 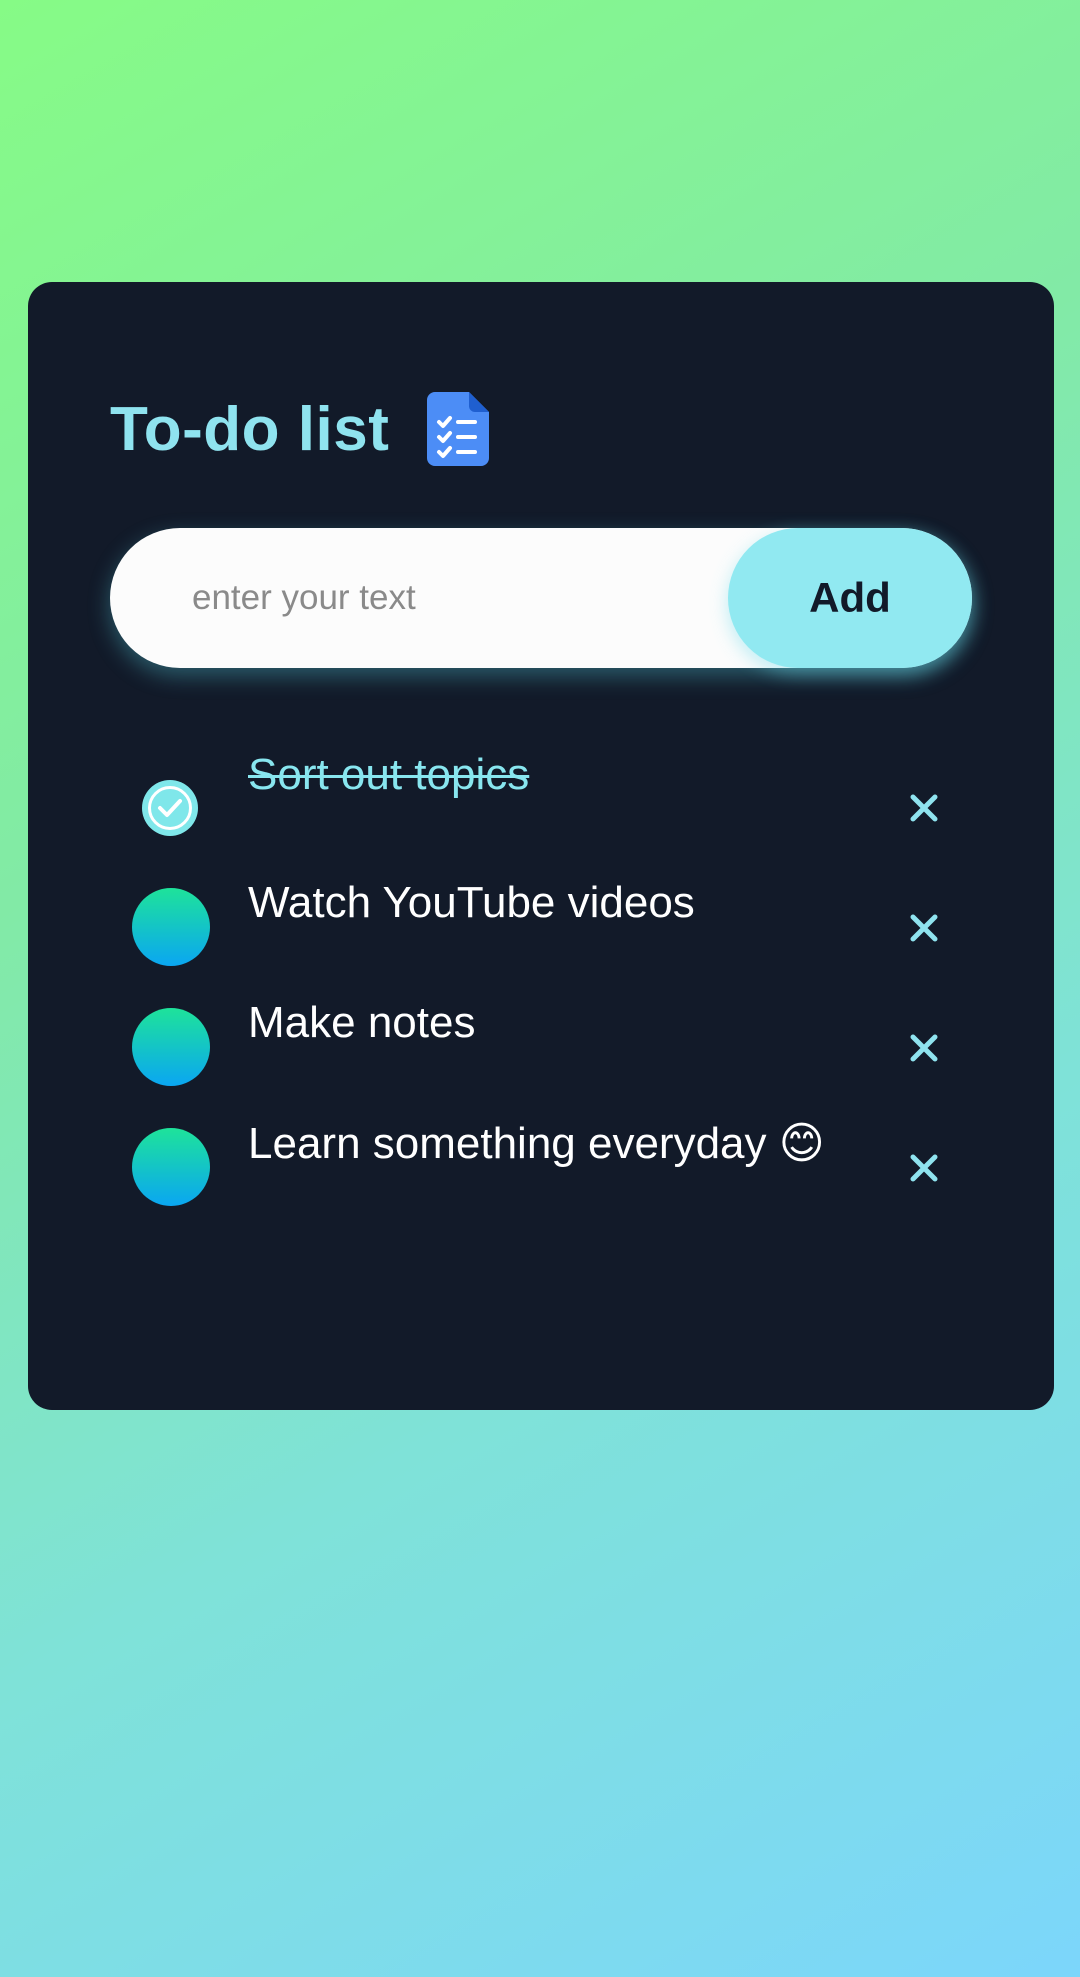 I want to click on task-text: Watch YouTube videos, so click(x=471, y=902).